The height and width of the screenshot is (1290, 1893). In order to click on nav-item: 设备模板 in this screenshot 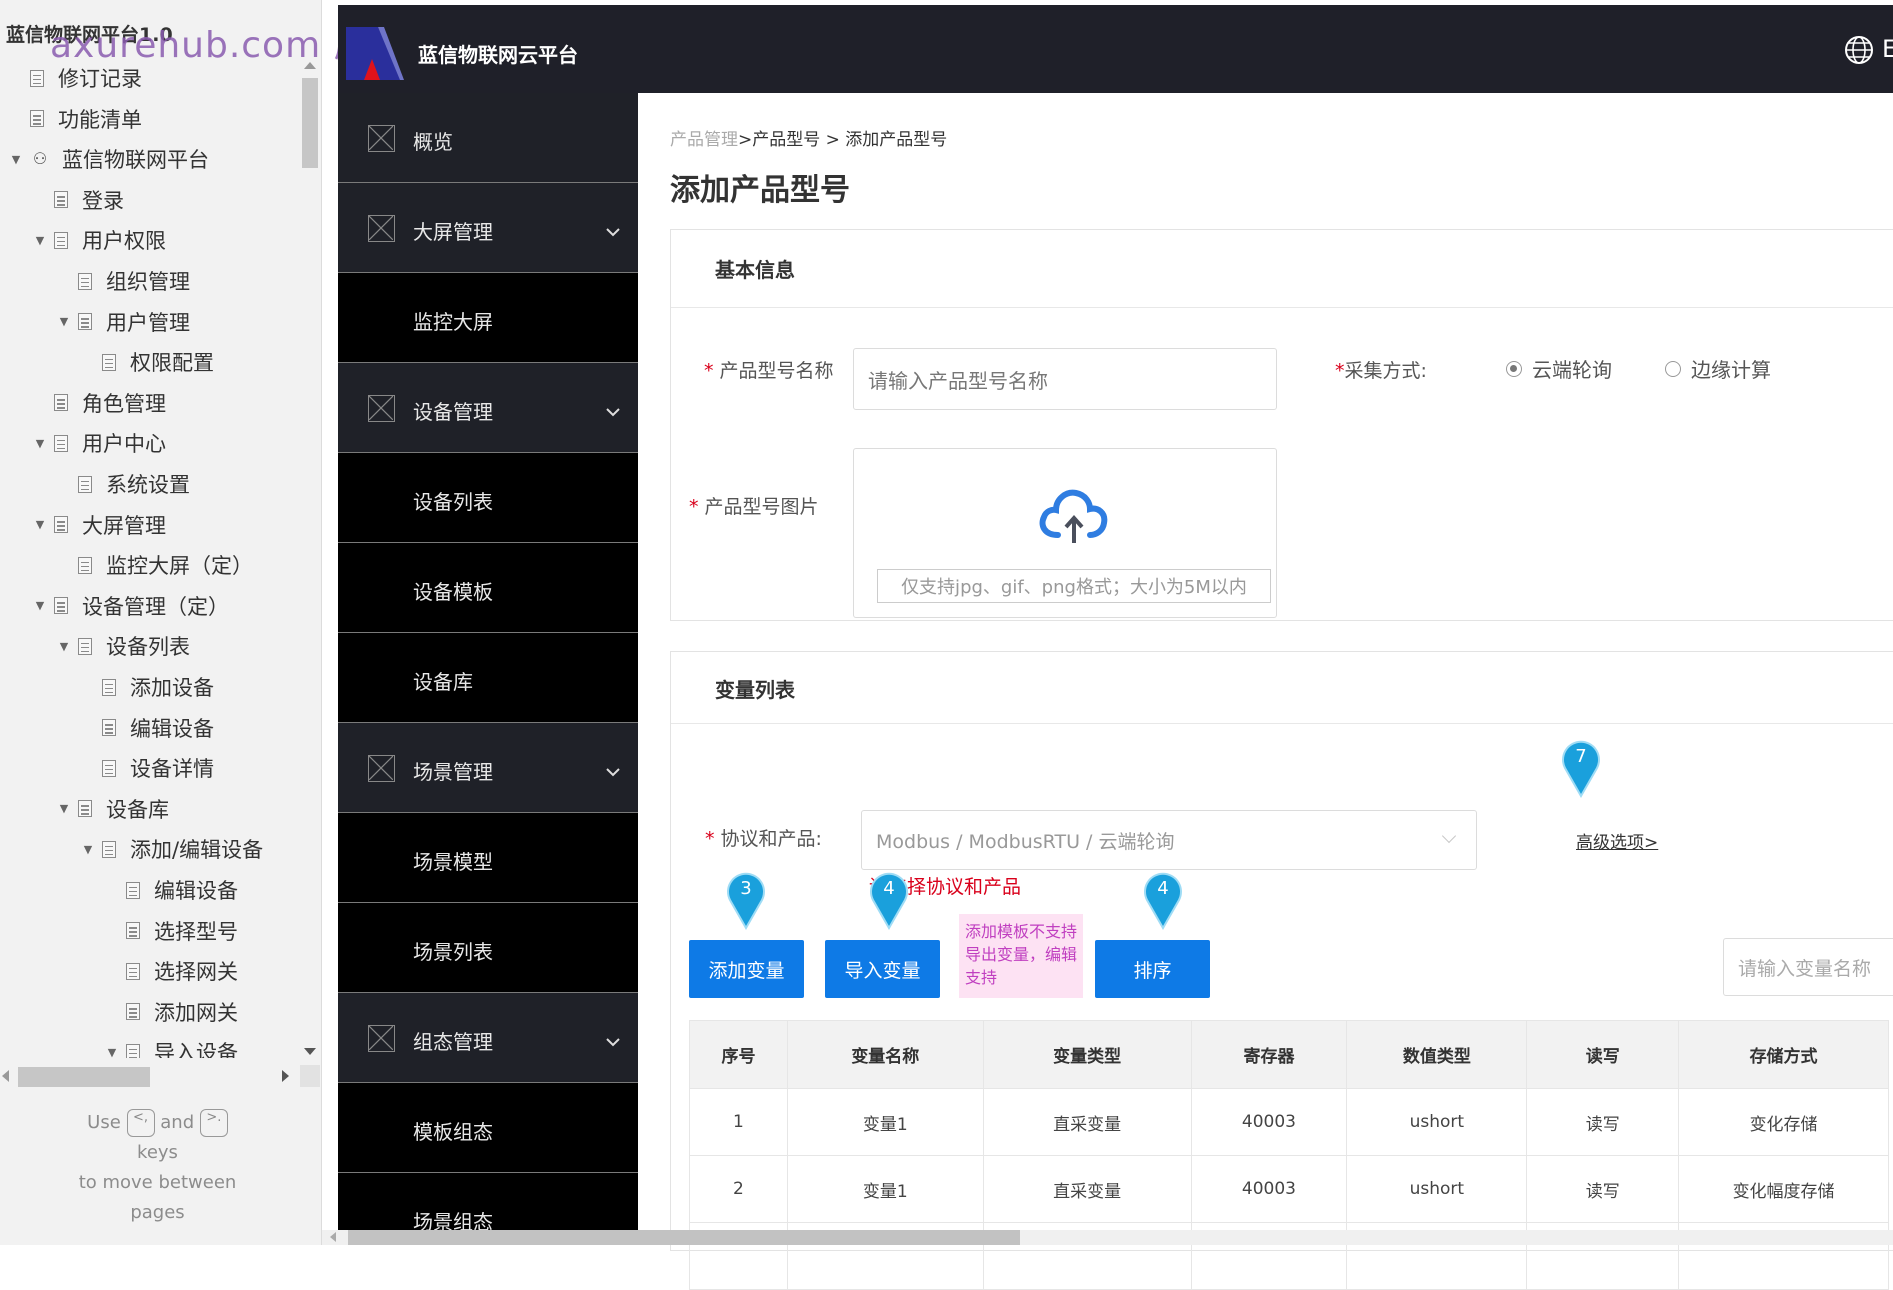, I will do `click(488, 588)`.